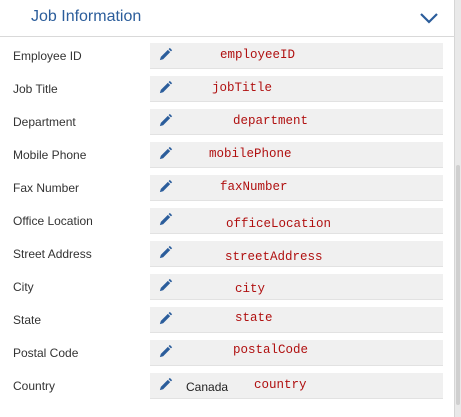 This screenshot has width=461, height=417. Describe the element at coordinates (274, 257) in the screenshot. I see `field-binding-name: streetAddress` at that location.